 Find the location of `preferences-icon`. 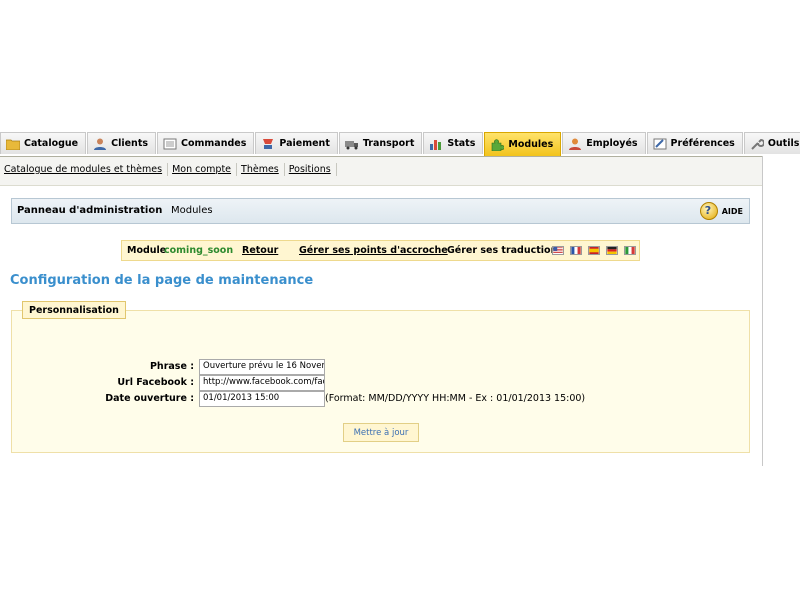

preferences-icon is located at coordinates (660, 143).